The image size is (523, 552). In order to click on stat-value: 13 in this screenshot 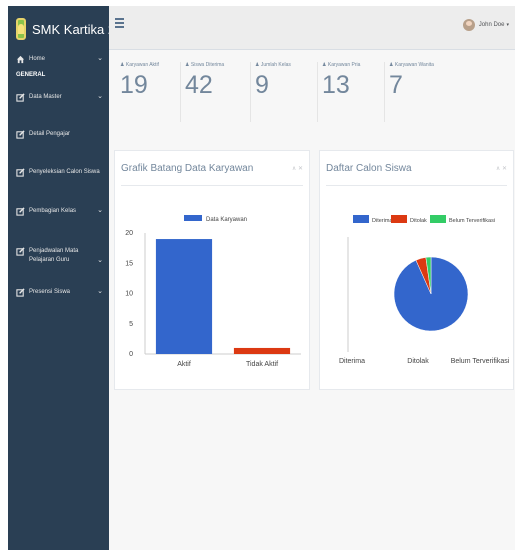, I will do `click(336, 85)`.